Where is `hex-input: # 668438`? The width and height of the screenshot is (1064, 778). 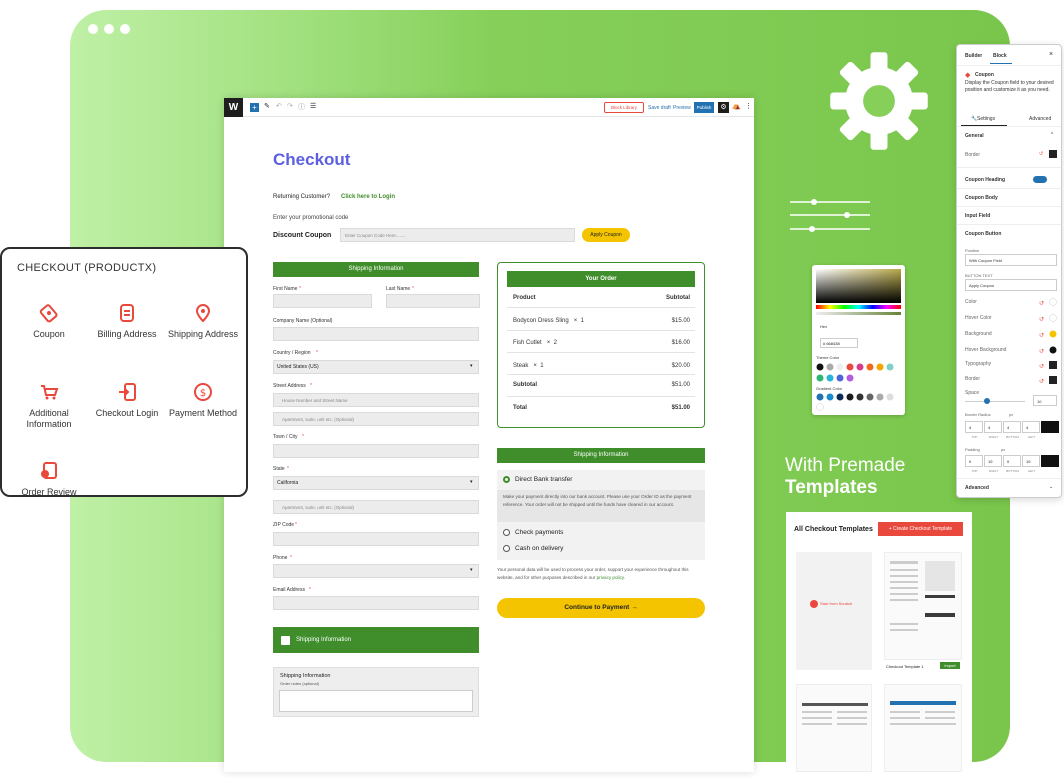
hex-input: # 668438 is located at coordinates (839, 343).